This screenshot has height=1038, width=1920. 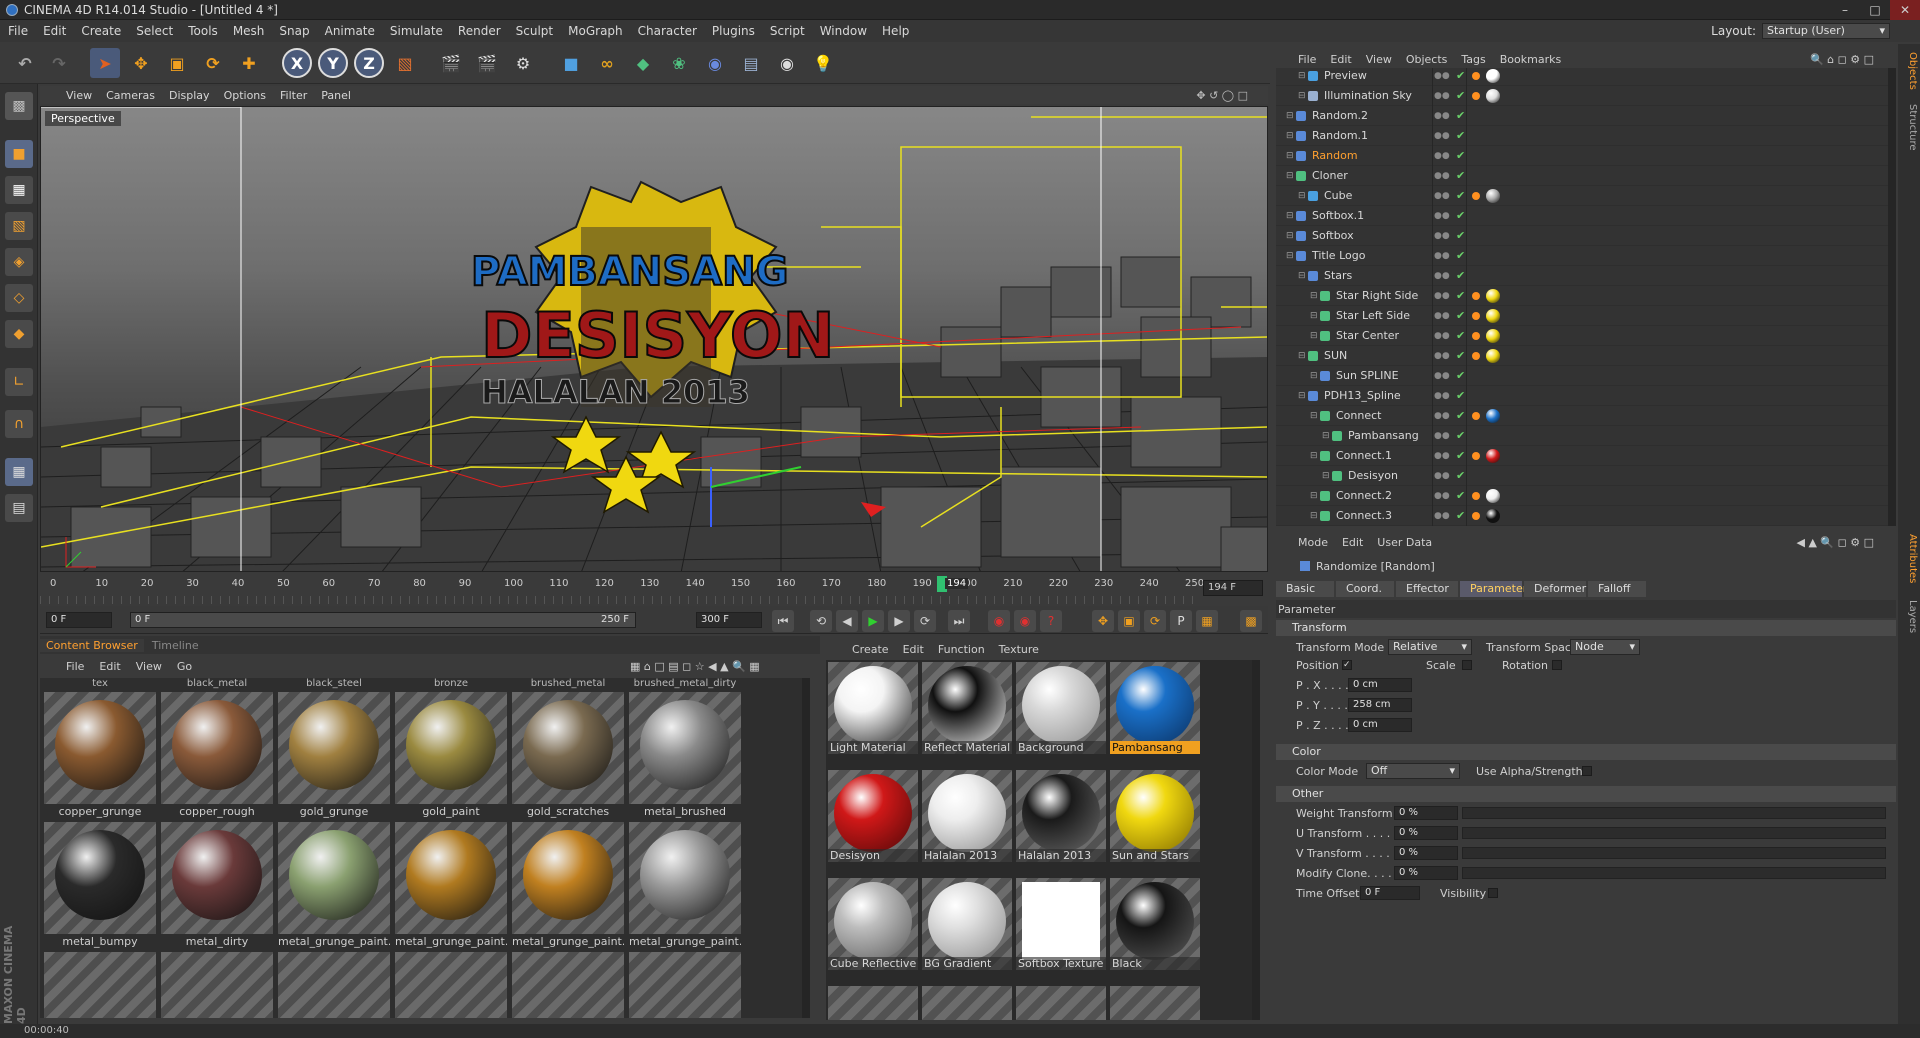 I want to click on texture-mode-icon: ▦, so click(x=19, y=190).